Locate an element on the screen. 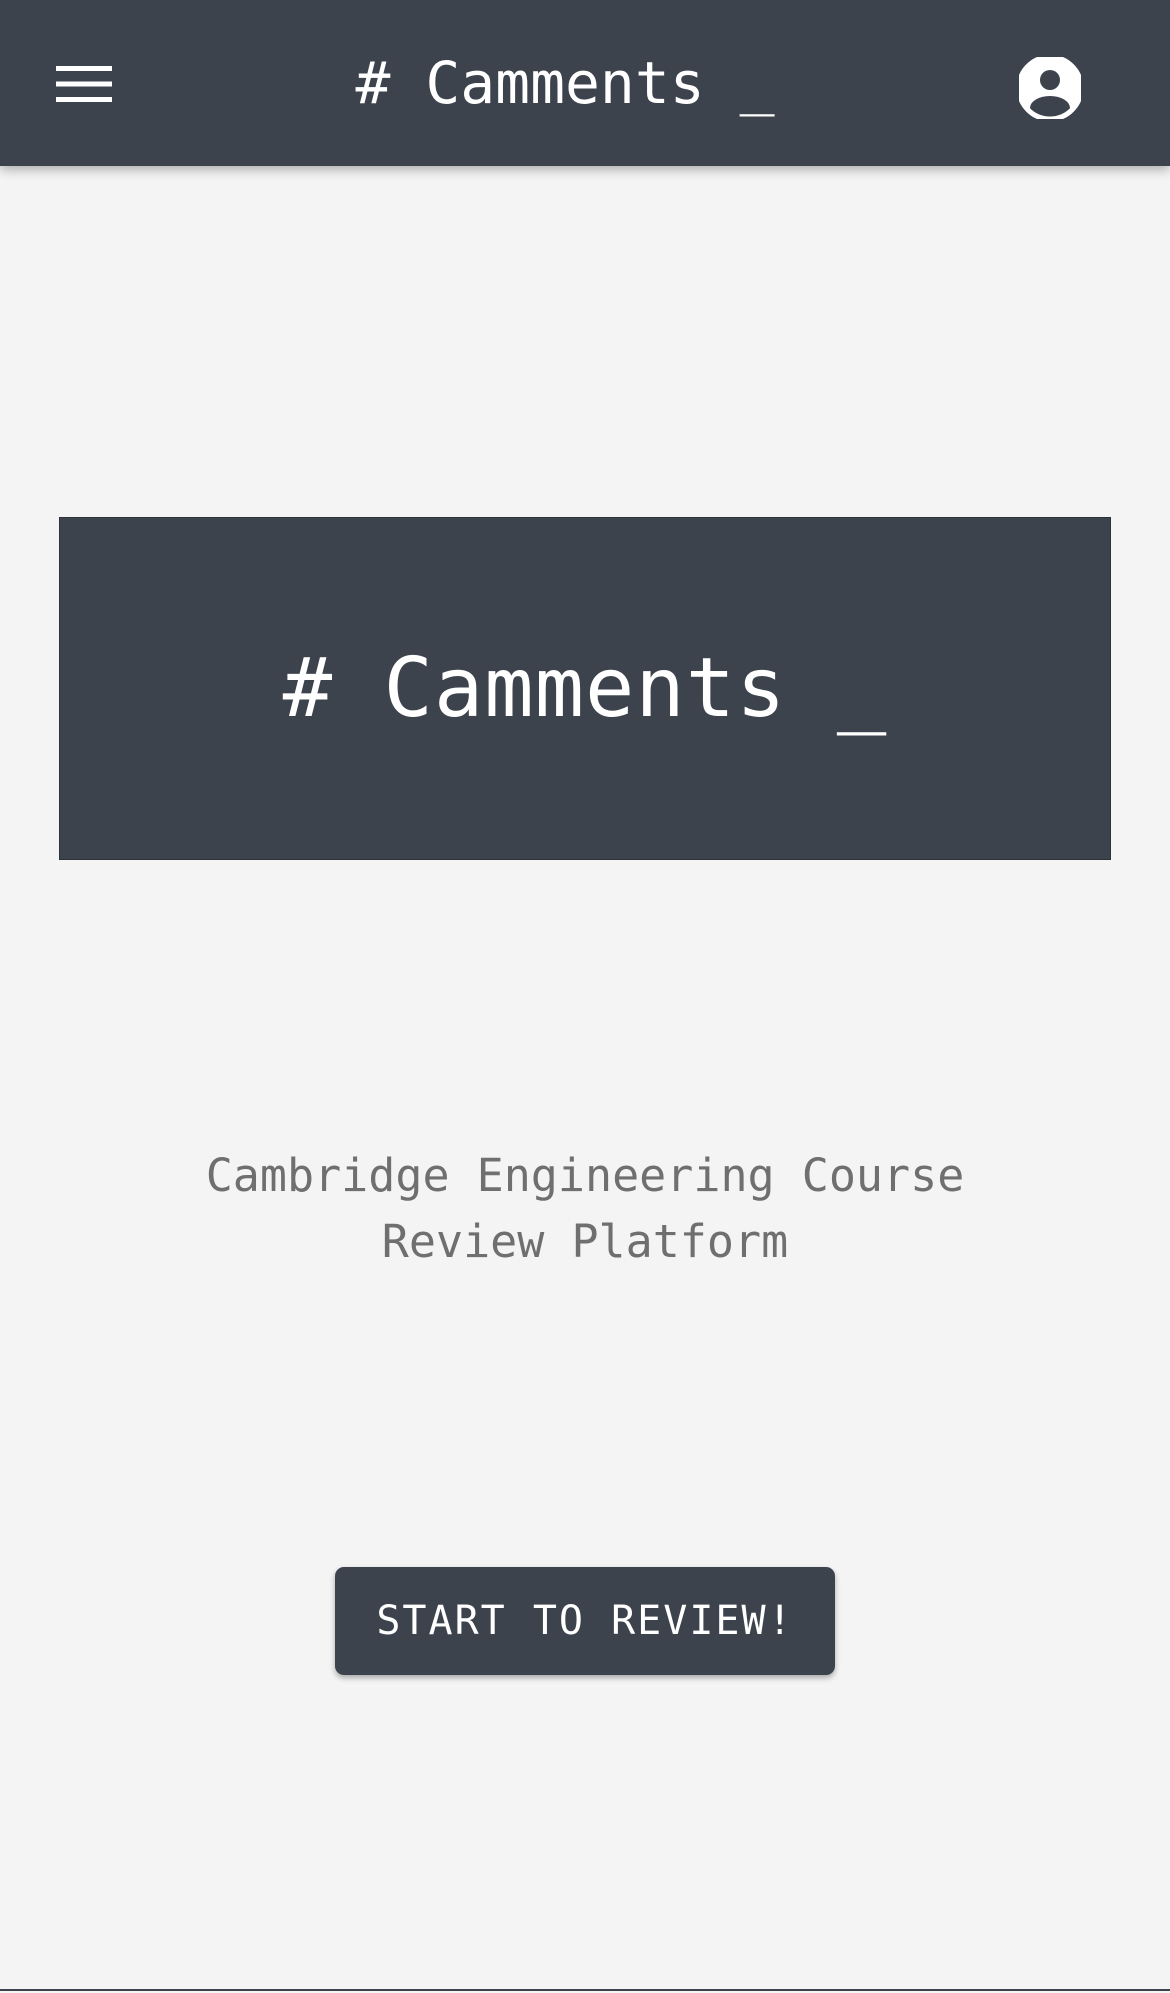 This screenshot has width=1170, height=1993. top-app-bar: # Camments _ is located at coordinates (585, 83).